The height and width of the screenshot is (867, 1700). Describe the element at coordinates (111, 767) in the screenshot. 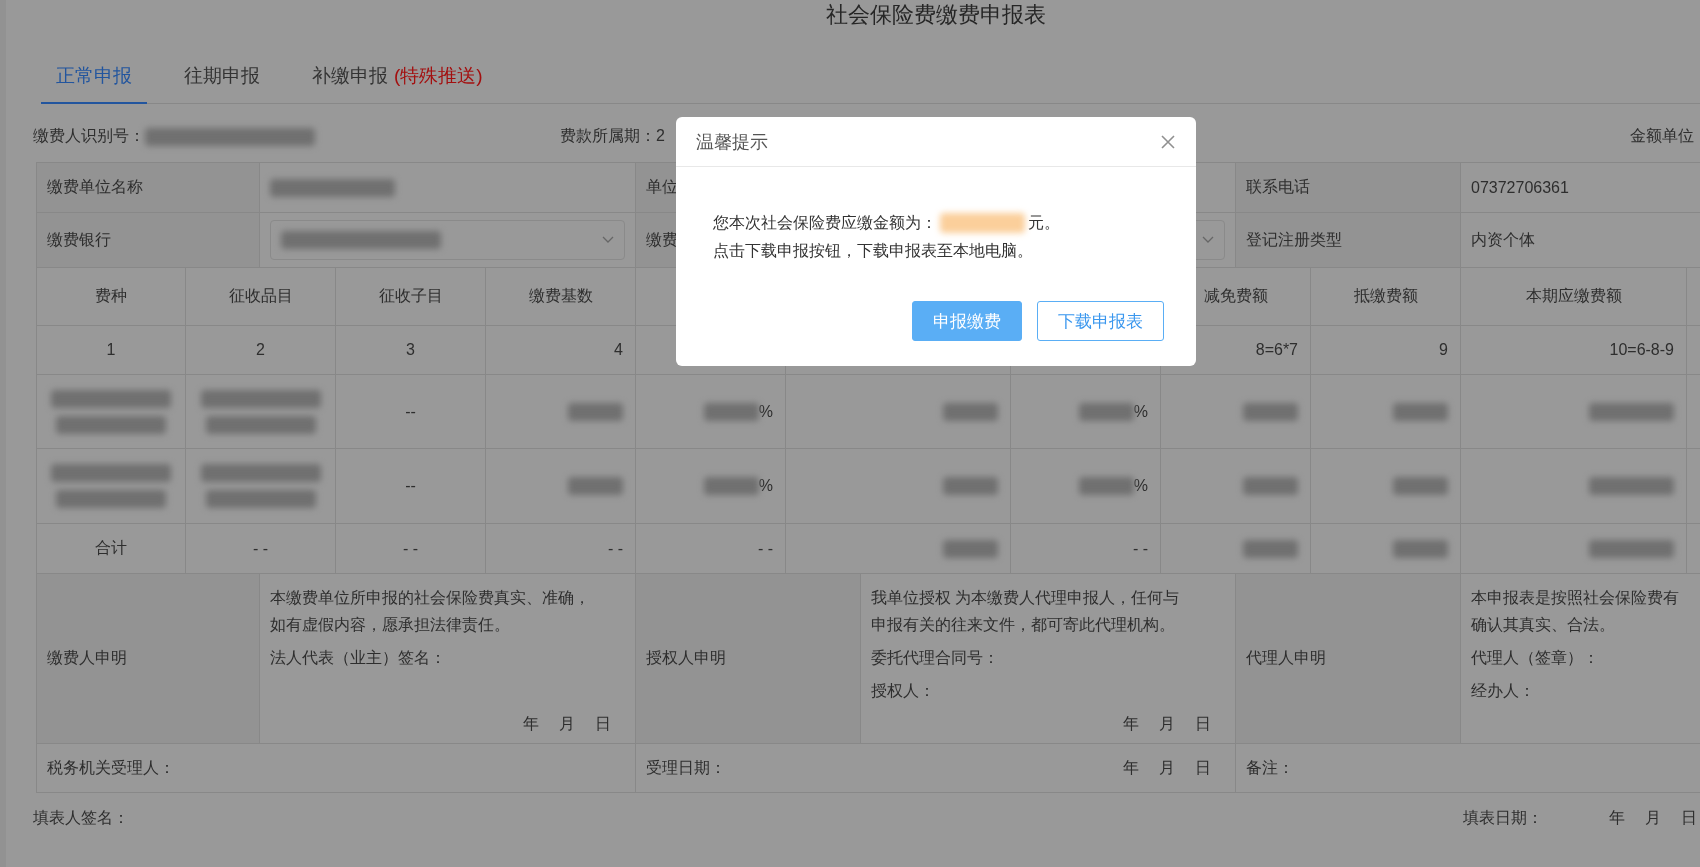

I see `handler-label: 税务机关受理人：` at that location.